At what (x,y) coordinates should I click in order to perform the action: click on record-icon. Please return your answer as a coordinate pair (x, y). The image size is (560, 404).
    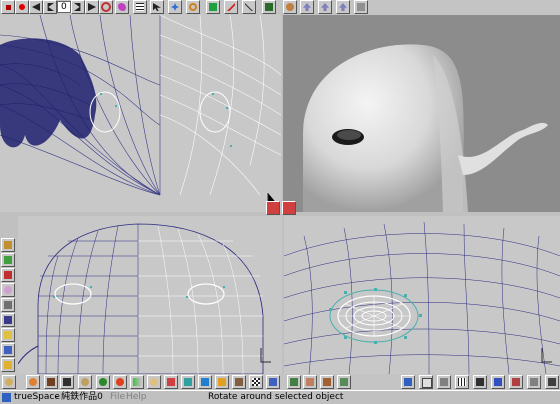
    Looking at the image, I should click on (22, 7).